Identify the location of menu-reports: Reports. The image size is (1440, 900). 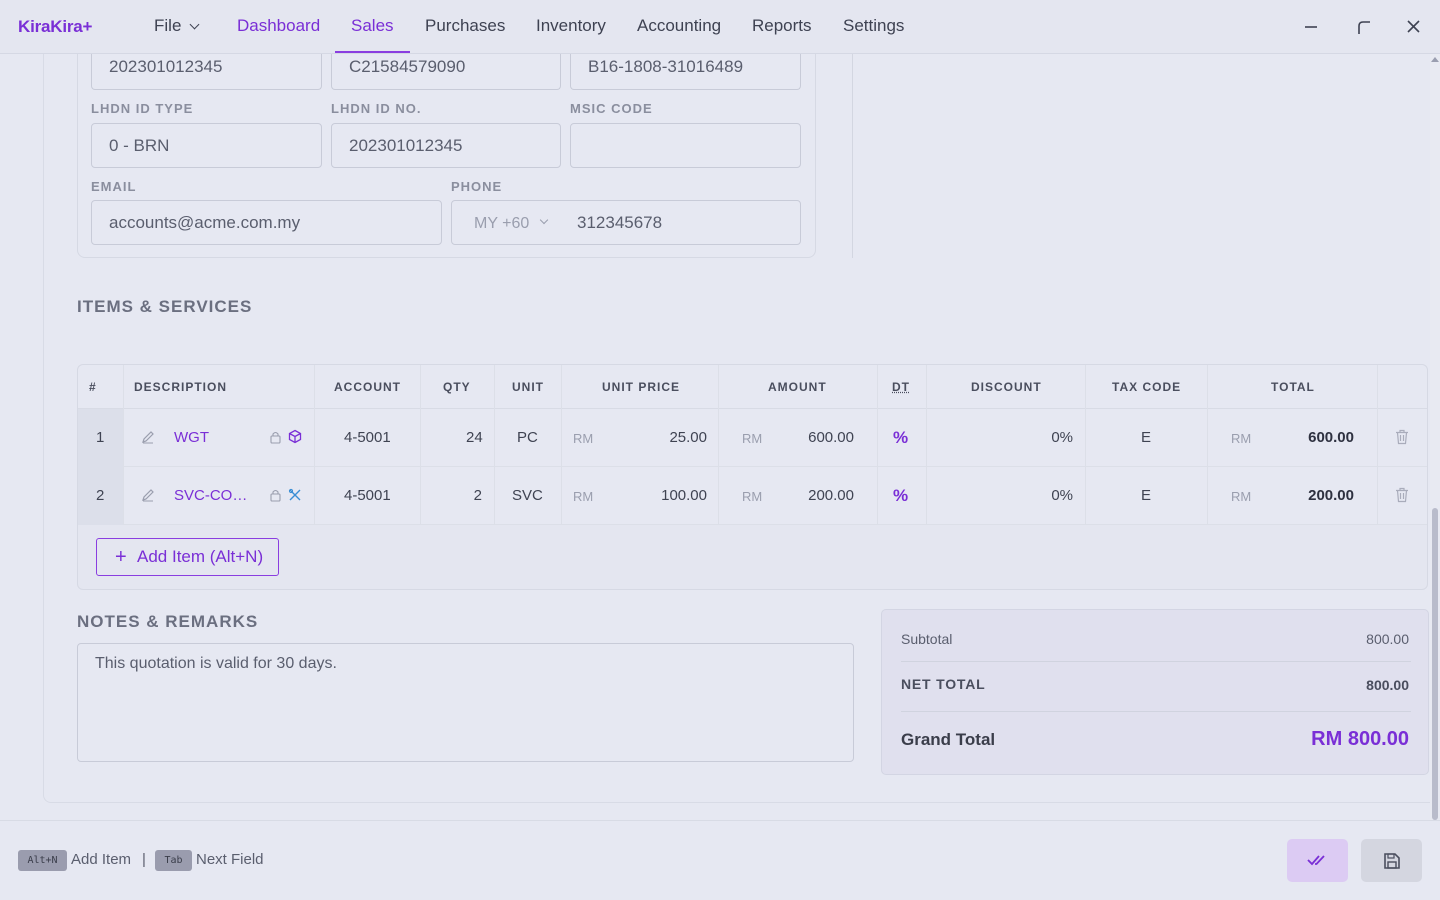
(782, 26).